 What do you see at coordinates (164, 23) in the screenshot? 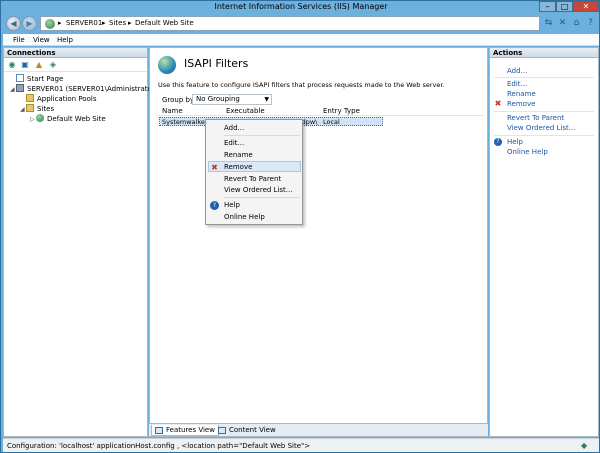
I see `breadcrumb-default-web-site: Default Web Site` at bounding box center [164, 23].